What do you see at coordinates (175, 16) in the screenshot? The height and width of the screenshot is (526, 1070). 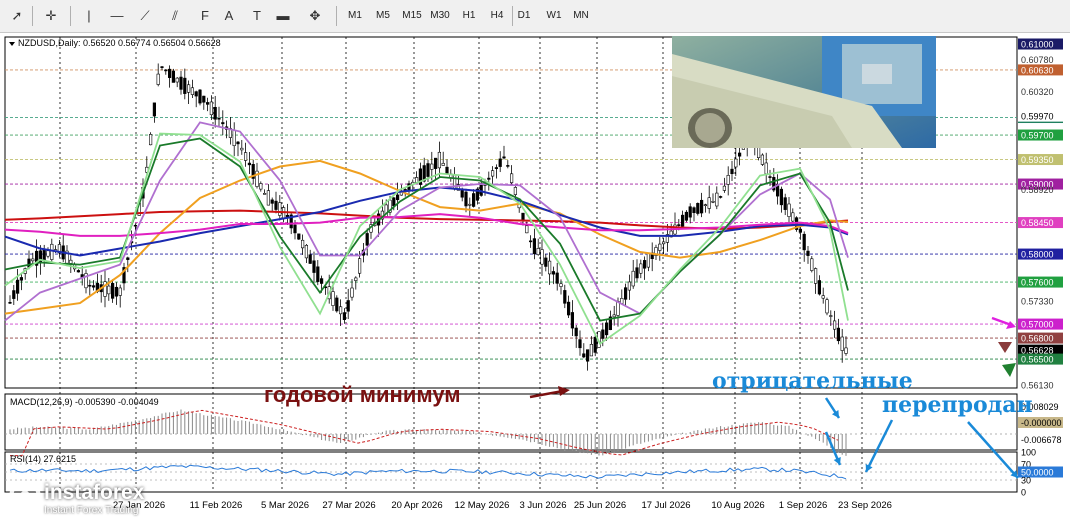 I see `equidistant-channel-icon: ⫽` at bounding box center [175, 16].